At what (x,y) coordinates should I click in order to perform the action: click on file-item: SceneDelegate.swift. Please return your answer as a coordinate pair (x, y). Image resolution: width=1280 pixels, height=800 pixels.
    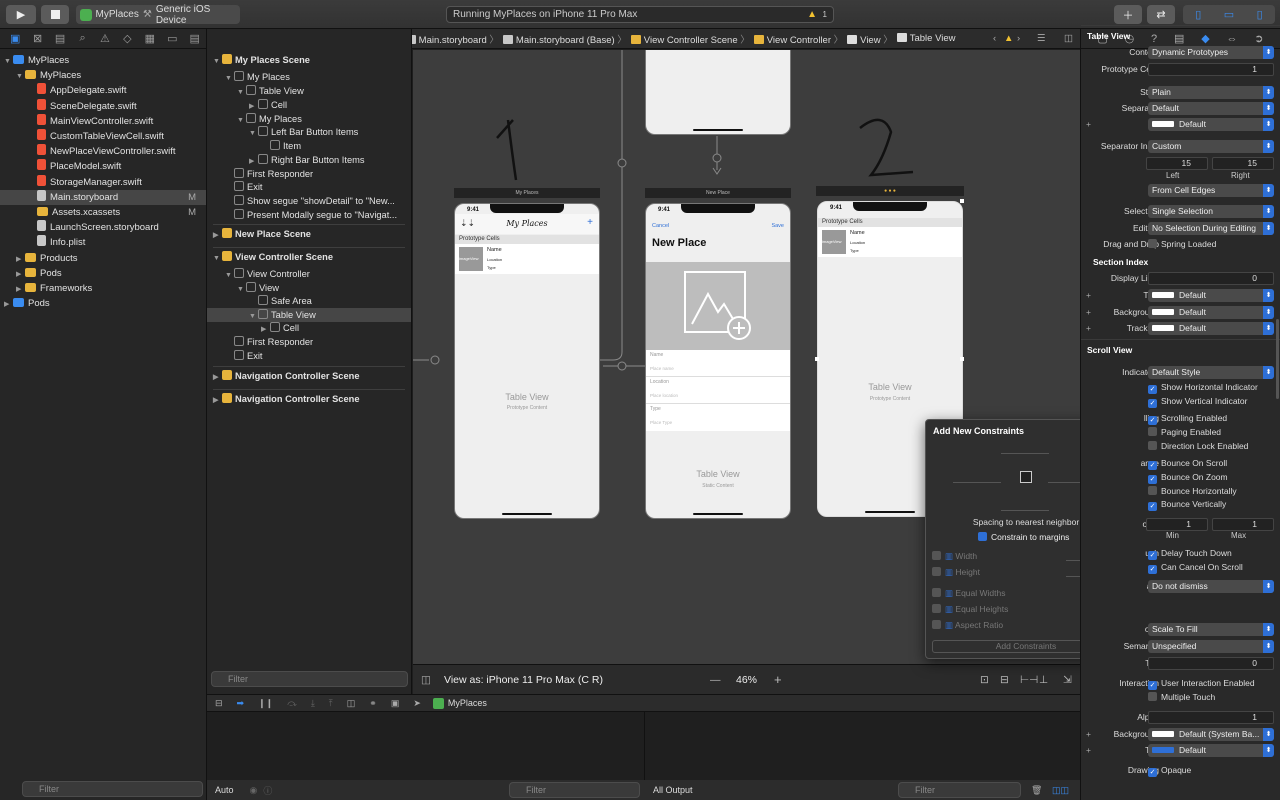
    Looking at the image, I should click on (103, 106).